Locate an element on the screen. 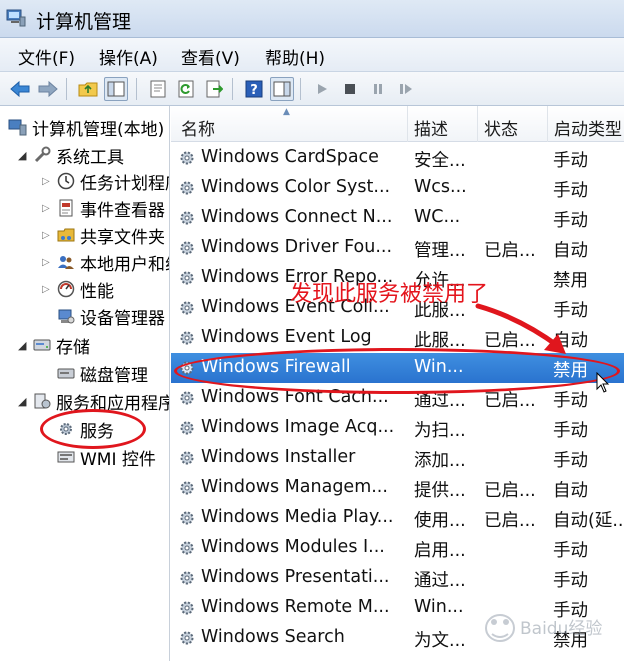 The width and height of the screenshot is (624, 661). menu-help: 帮助(H) is located at coordinates (295, 56).